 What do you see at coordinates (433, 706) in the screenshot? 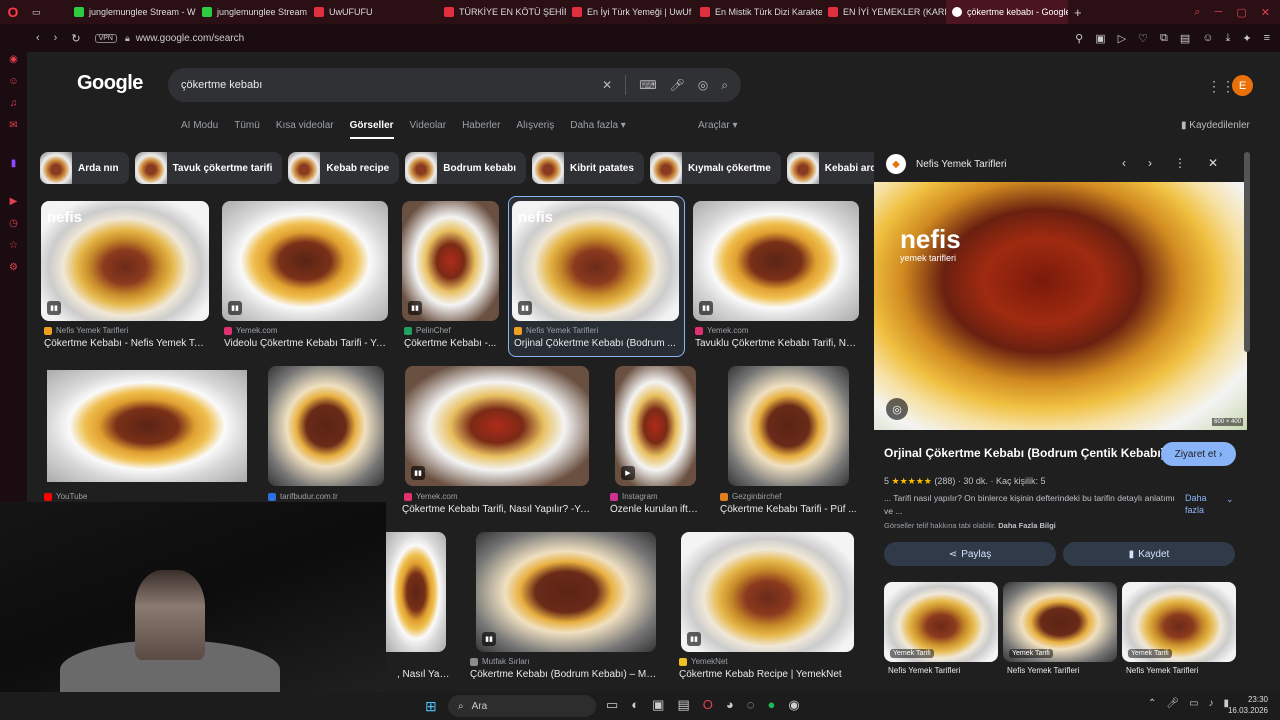
I see `windows-start-icon: ⊞` at bounding box center [433, 706].